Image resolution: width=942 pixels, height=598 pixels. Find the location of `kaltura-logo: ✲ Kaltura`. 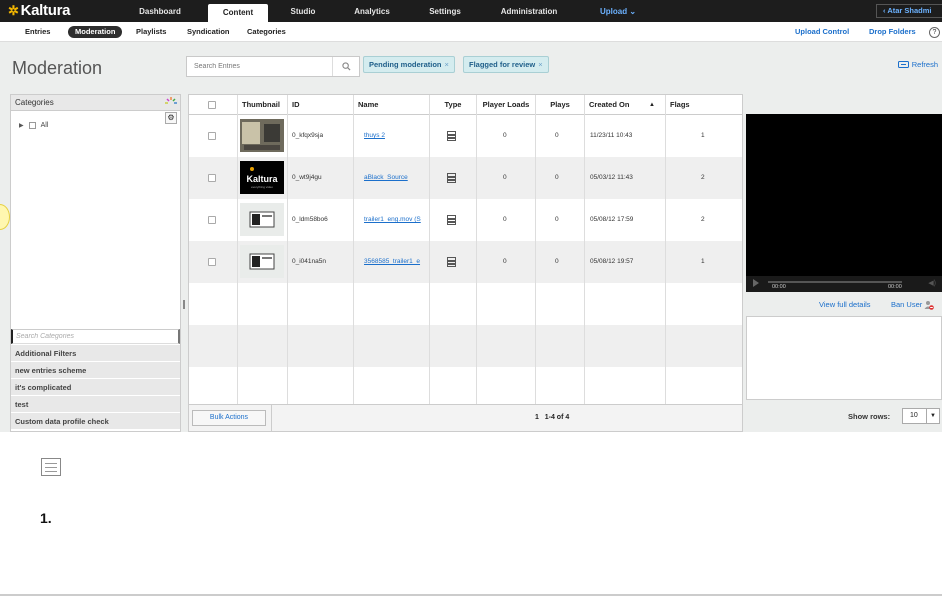

kaltura-logo: ✲ Kaltura is located at coordinates (39, 10).